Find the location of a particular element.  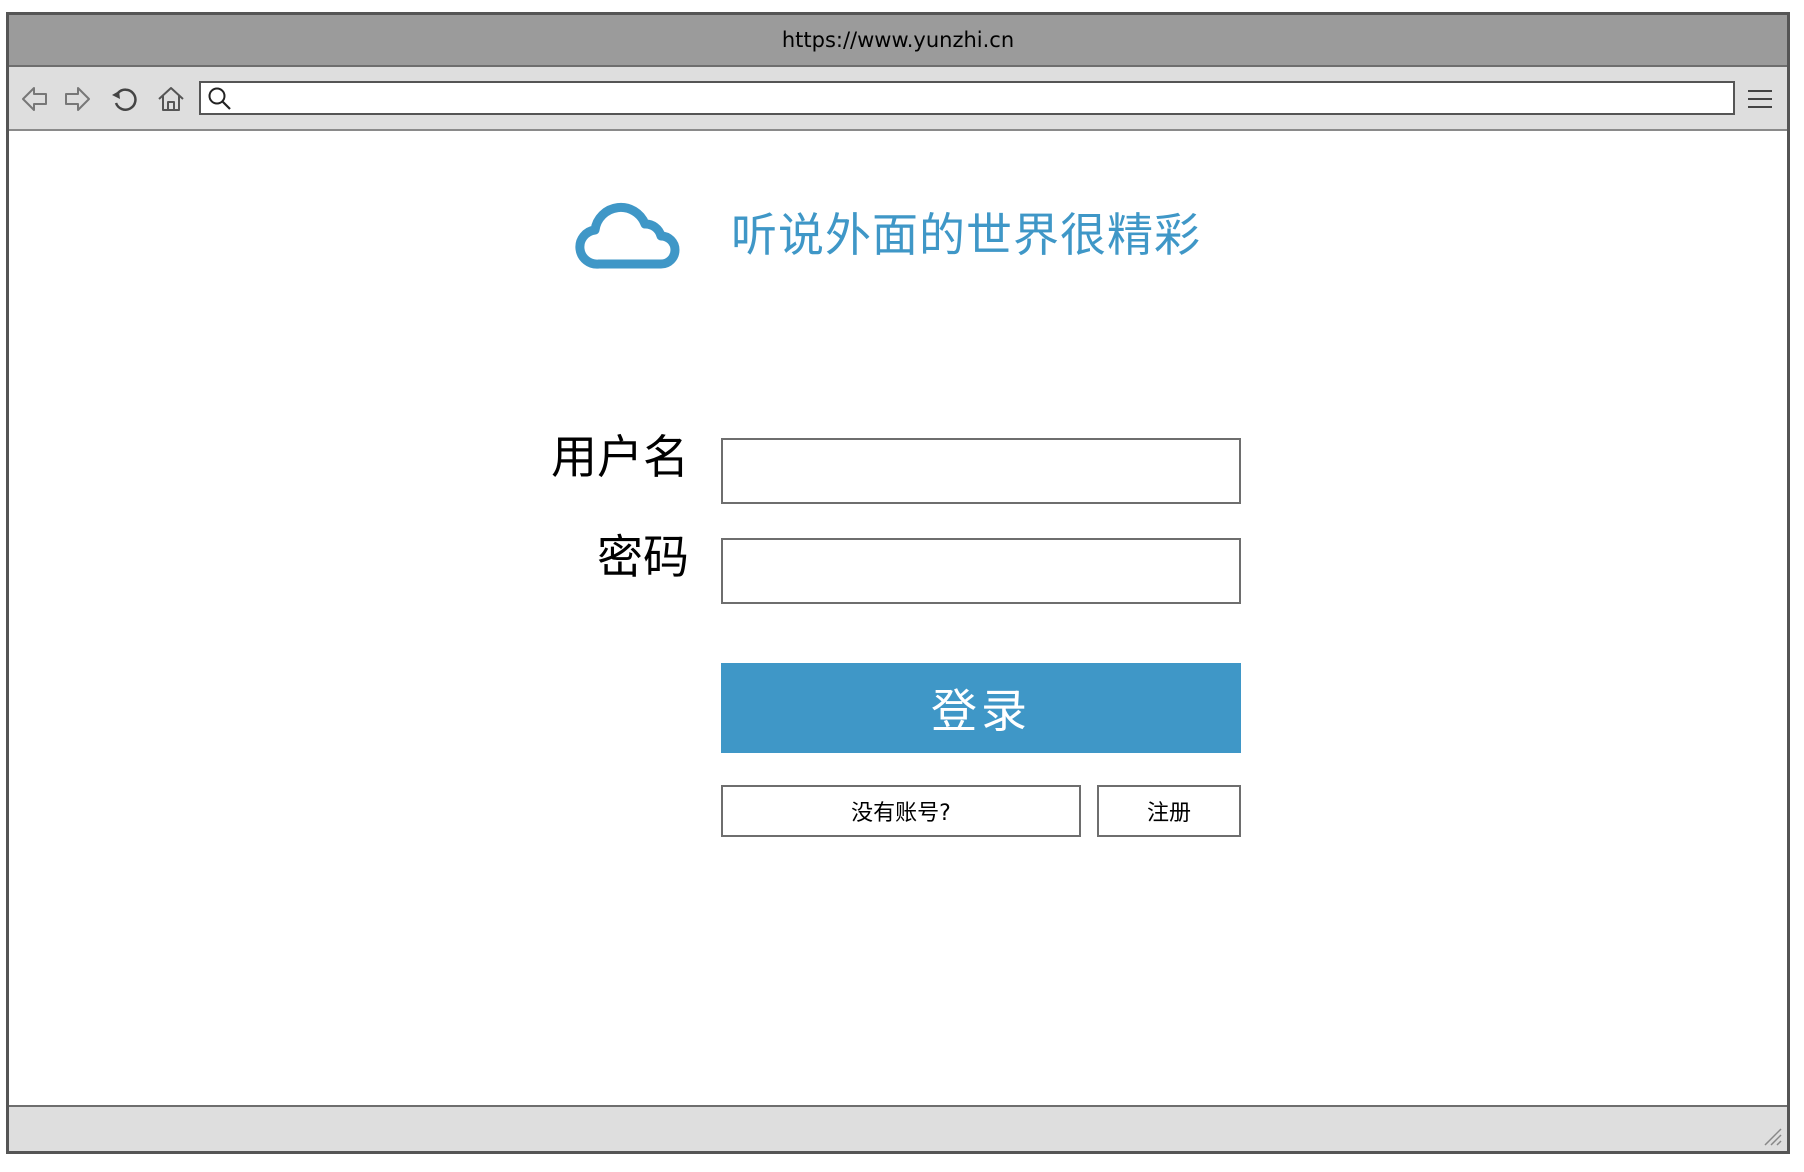

brand-slogan: 听说外面的世界很精彩 is located at coordinates (966, 235).